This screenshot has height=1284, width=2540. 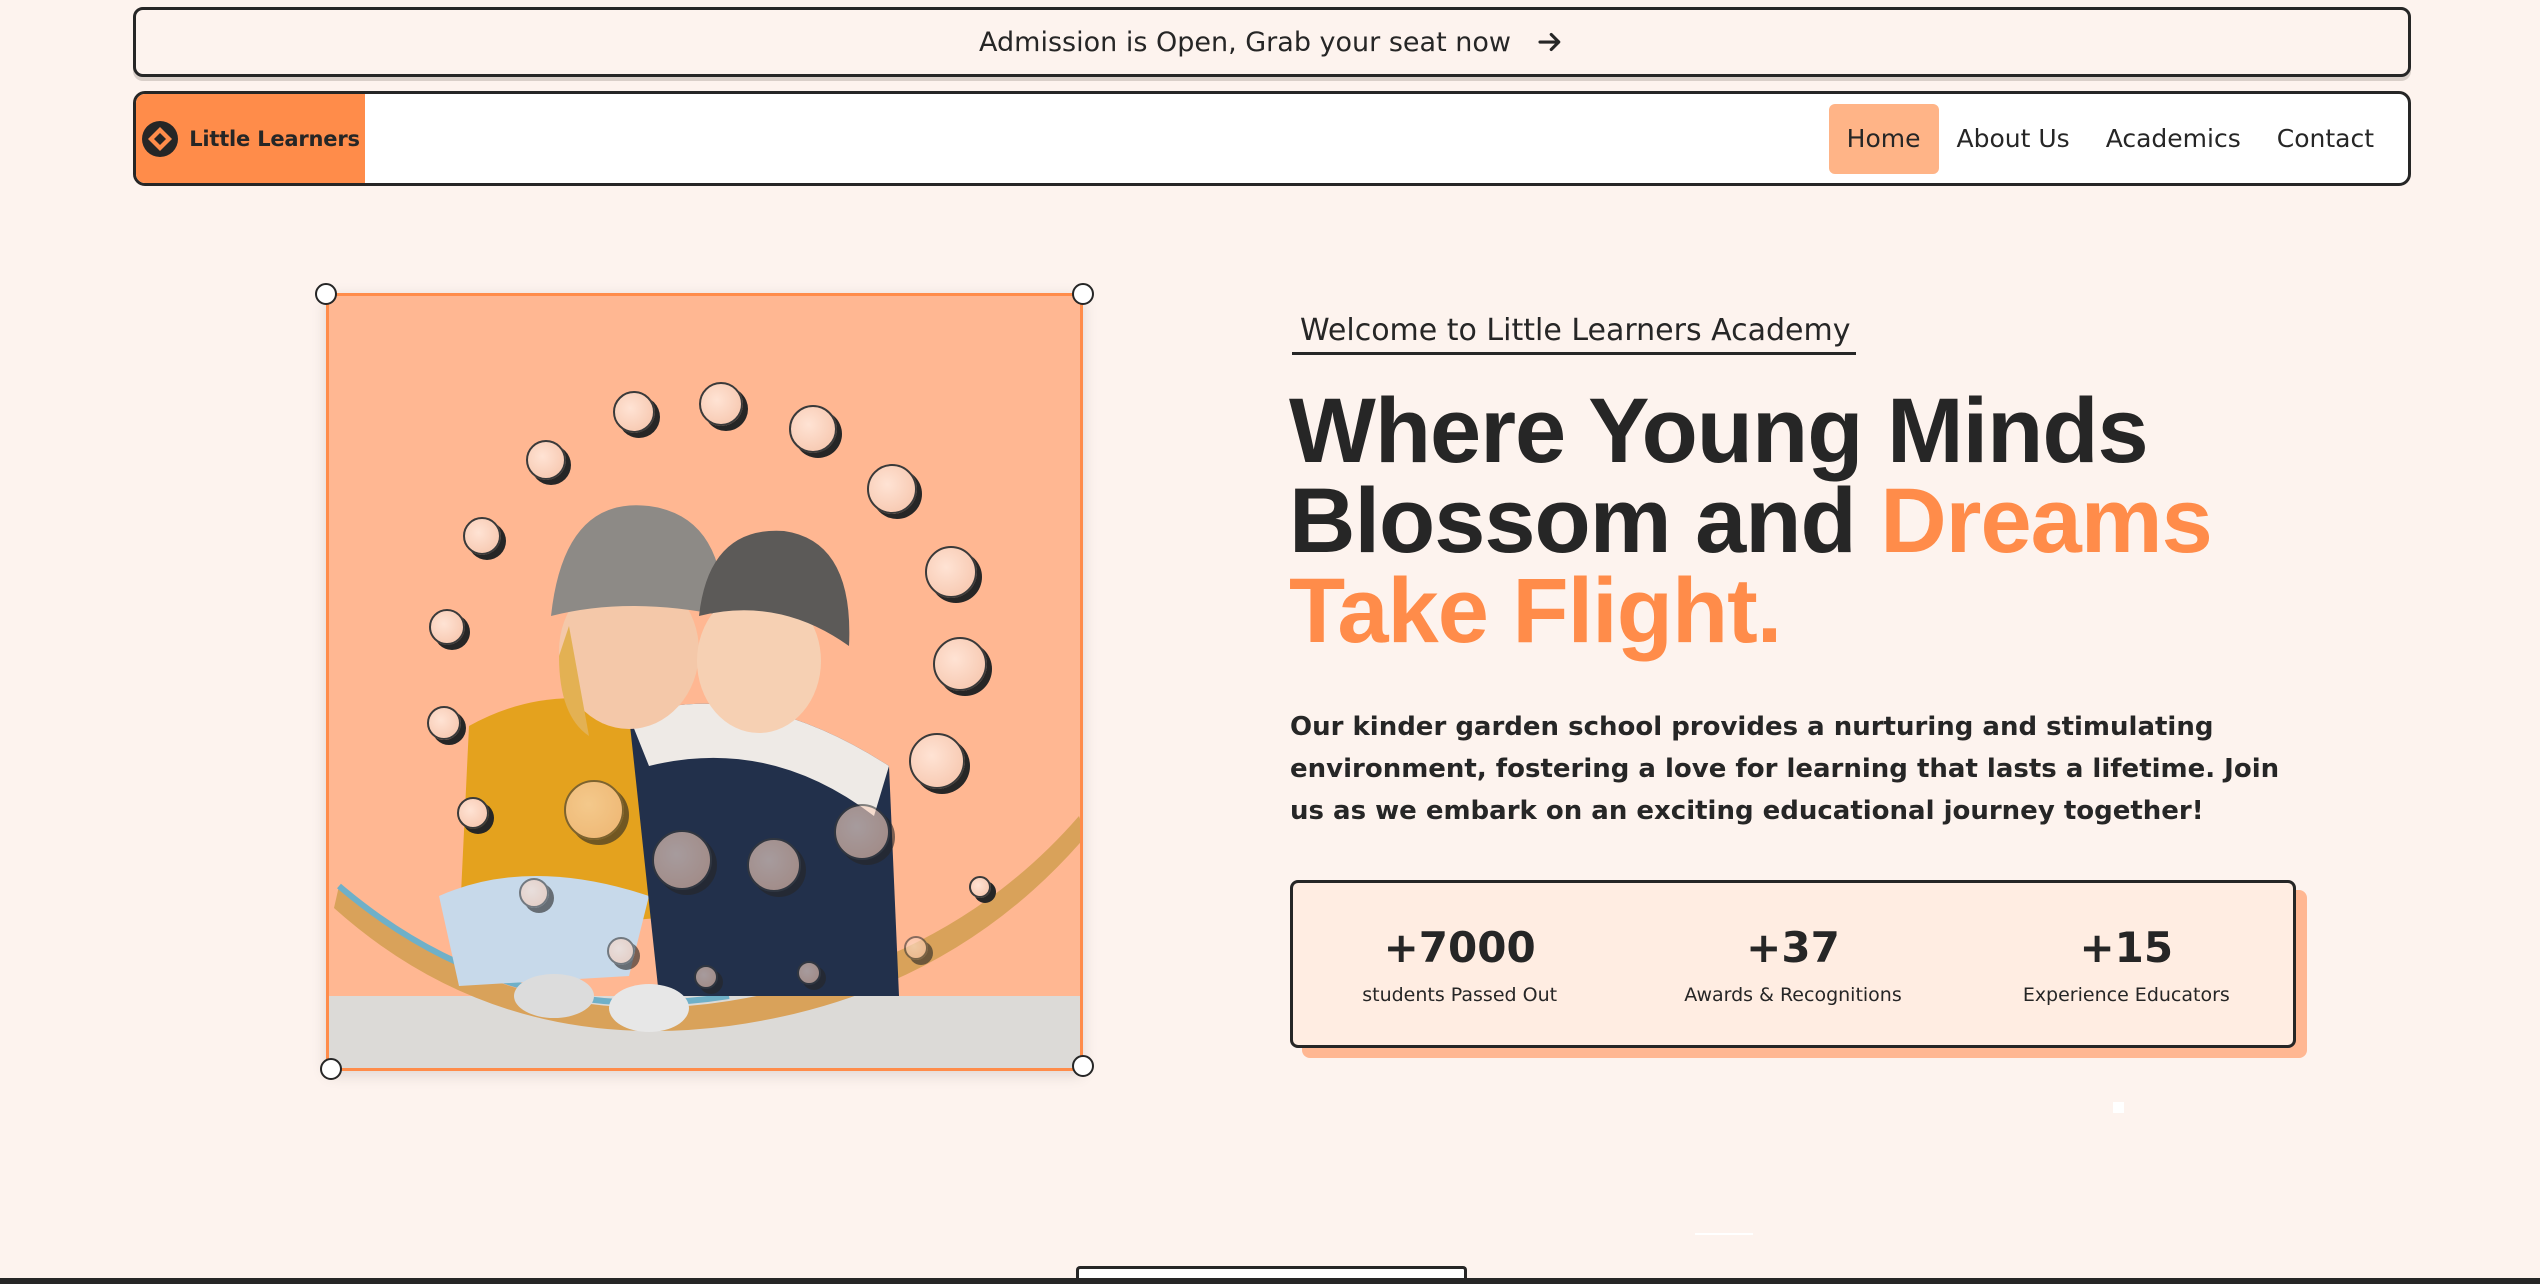 I want to click on stat-awards: +37 Awards & Recognitions, so click(x=1793, y=964).